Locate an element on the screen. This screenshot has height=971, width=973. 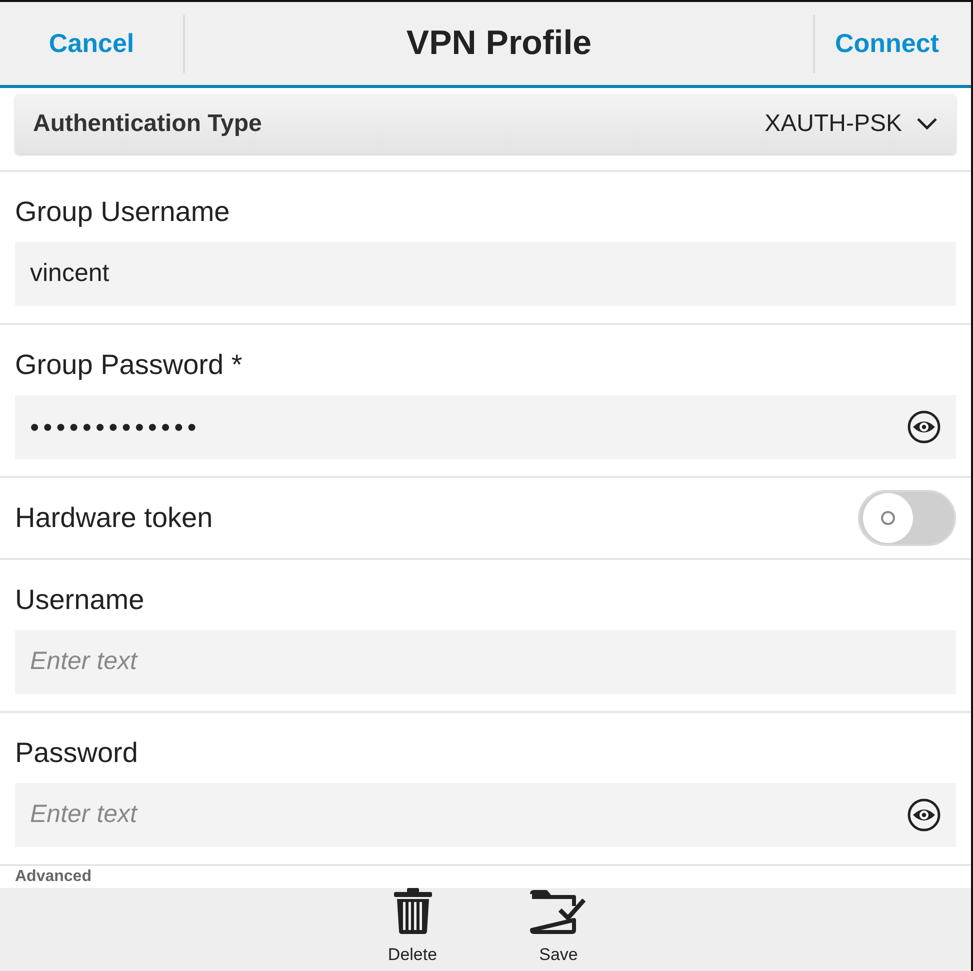
window-title: VPN Profile is located at coordinates (499, 43).